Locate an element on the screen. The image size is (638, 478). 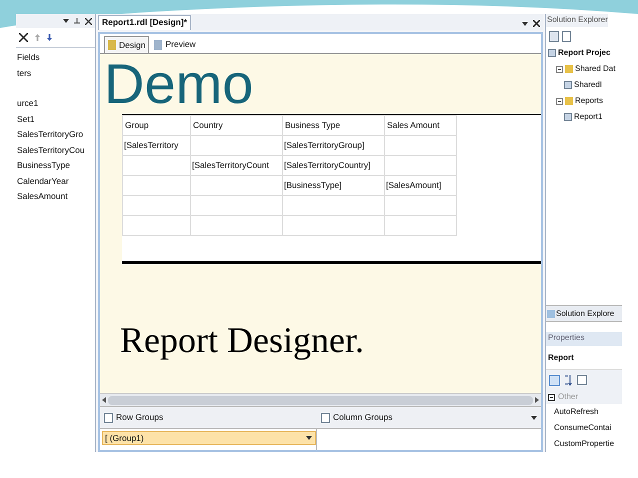
tree-item: CalendarYear is located at coordinates (42, 181).